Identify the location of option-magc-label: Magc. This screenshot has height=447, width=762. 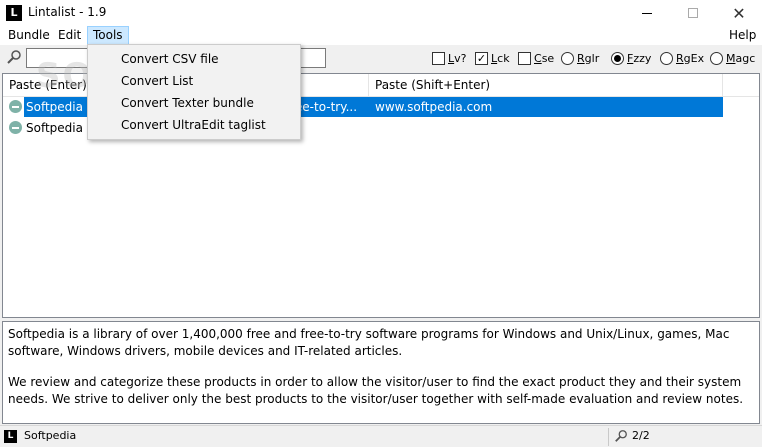
(741, 58).